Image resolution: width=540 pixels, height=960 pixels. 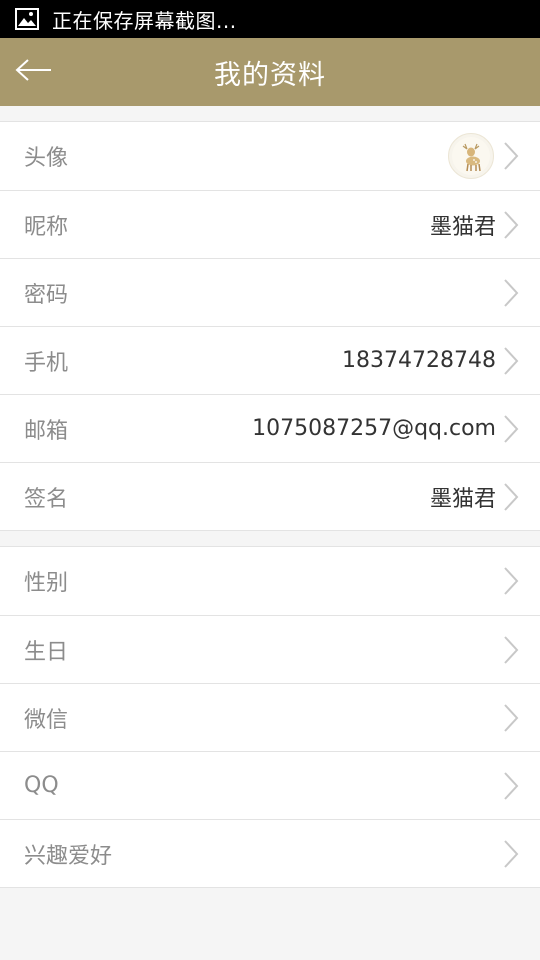 What do you see at coordinates (41, 785) in the screenshot?
I see `row-label: QQ` at bounding box center [41, 785].